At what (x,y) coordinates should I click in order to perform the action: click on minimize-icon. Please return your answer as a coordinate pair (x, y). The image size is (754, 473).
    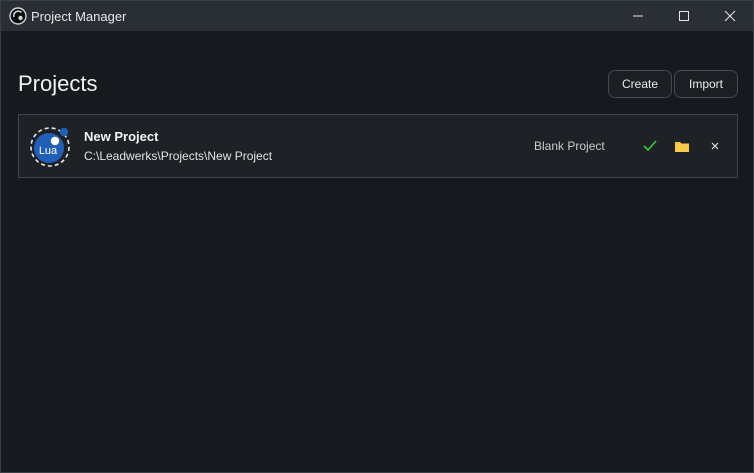
    Looking at the image, I should click on (638, 16).